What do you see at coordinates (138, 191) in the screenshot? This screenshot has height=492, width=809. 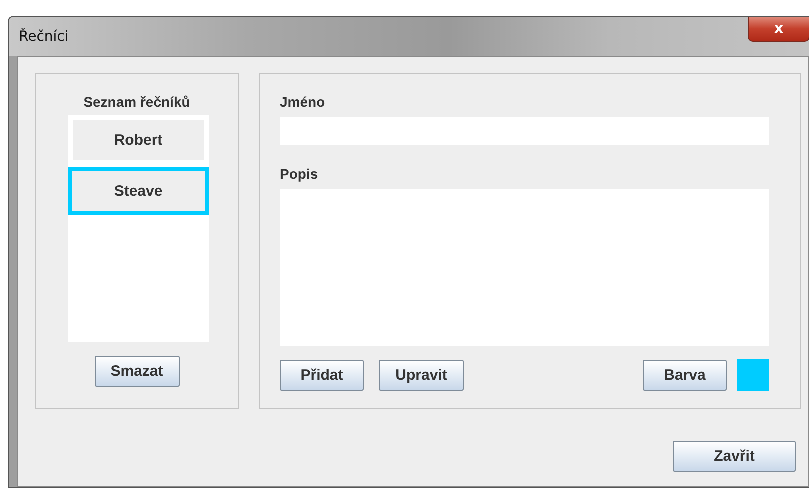 I see `speaker-item: Steave` at bounding box center [138, 191].